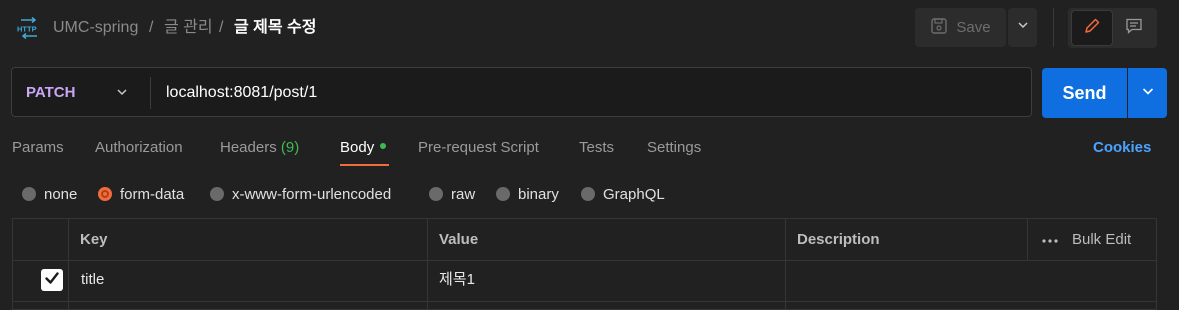  I want to click on row-value-cell: 제목1, so click(457, 280).